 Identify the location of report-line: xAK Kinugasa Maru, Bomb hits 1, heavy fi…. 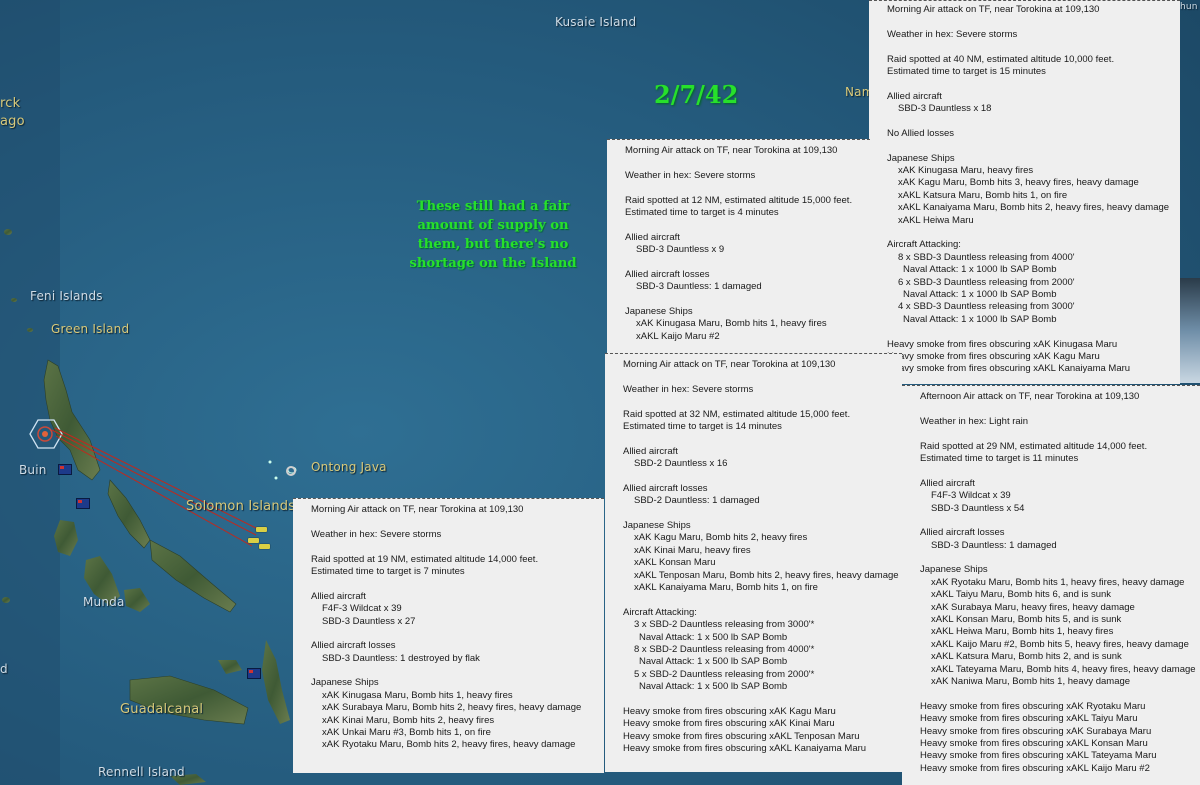
(417, 695).